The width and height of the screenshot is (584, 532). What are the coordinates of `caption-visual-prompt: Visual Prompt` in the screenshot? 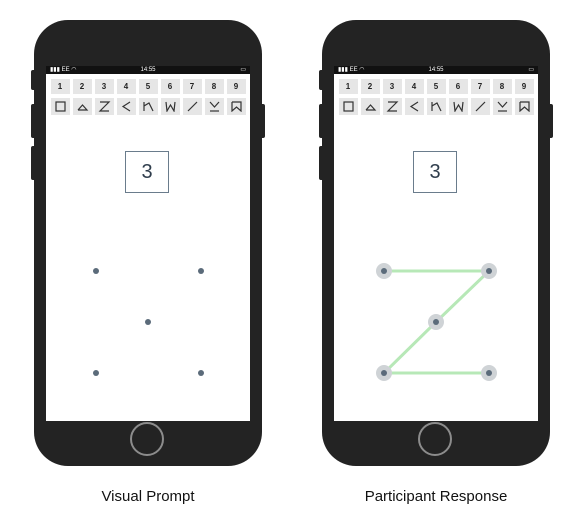 It's located at (148, 496).